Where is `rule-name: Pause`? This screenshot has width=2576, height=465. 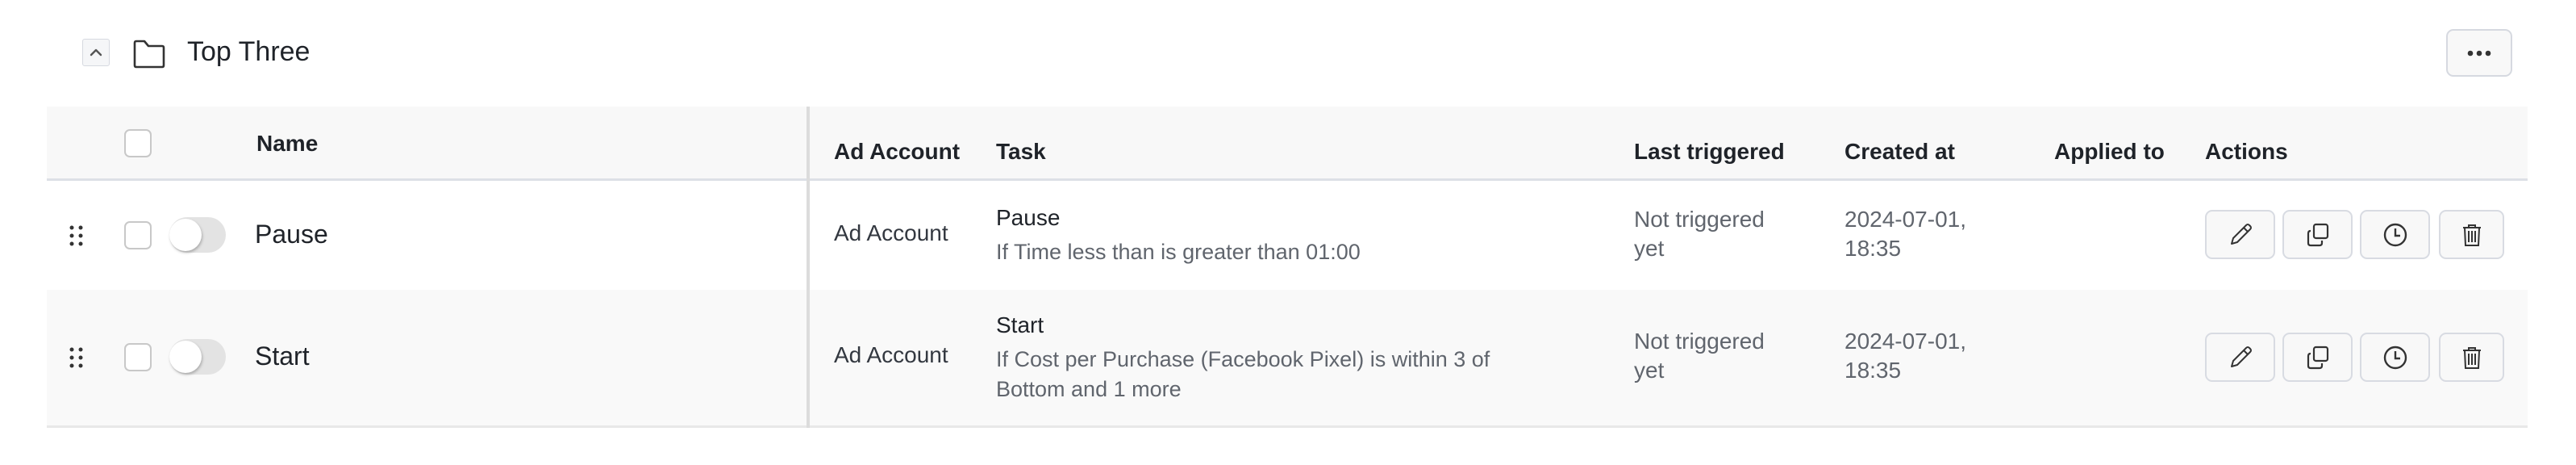
rule-name: Pause is located at coordinates (291, 234).